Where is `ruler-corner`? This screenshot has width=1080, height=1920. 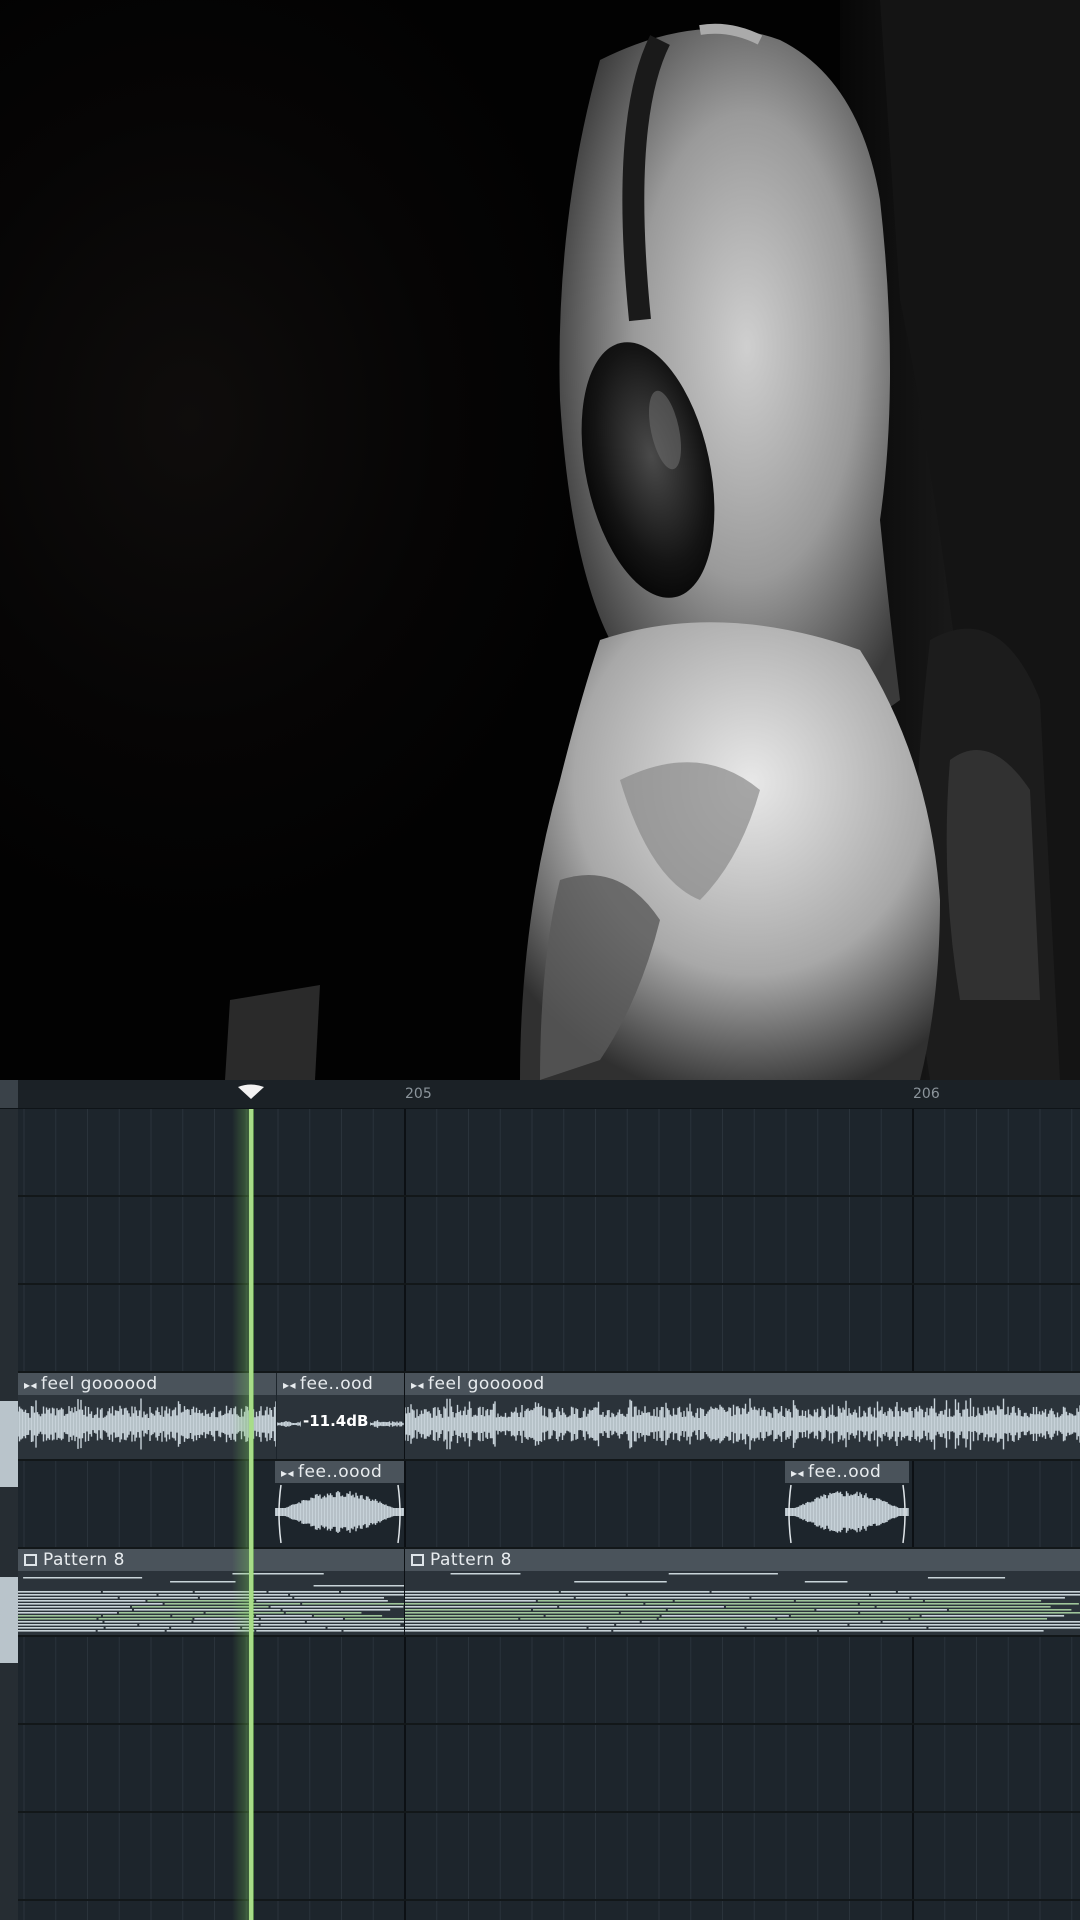
ruler-corner is located at coordinates (9, 1094).